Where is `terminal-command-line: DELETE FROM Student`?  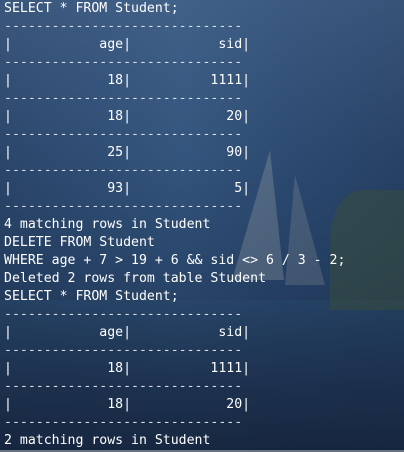
terminal-command-line: DELETE FROM Student is located at coordinates (79, 242).